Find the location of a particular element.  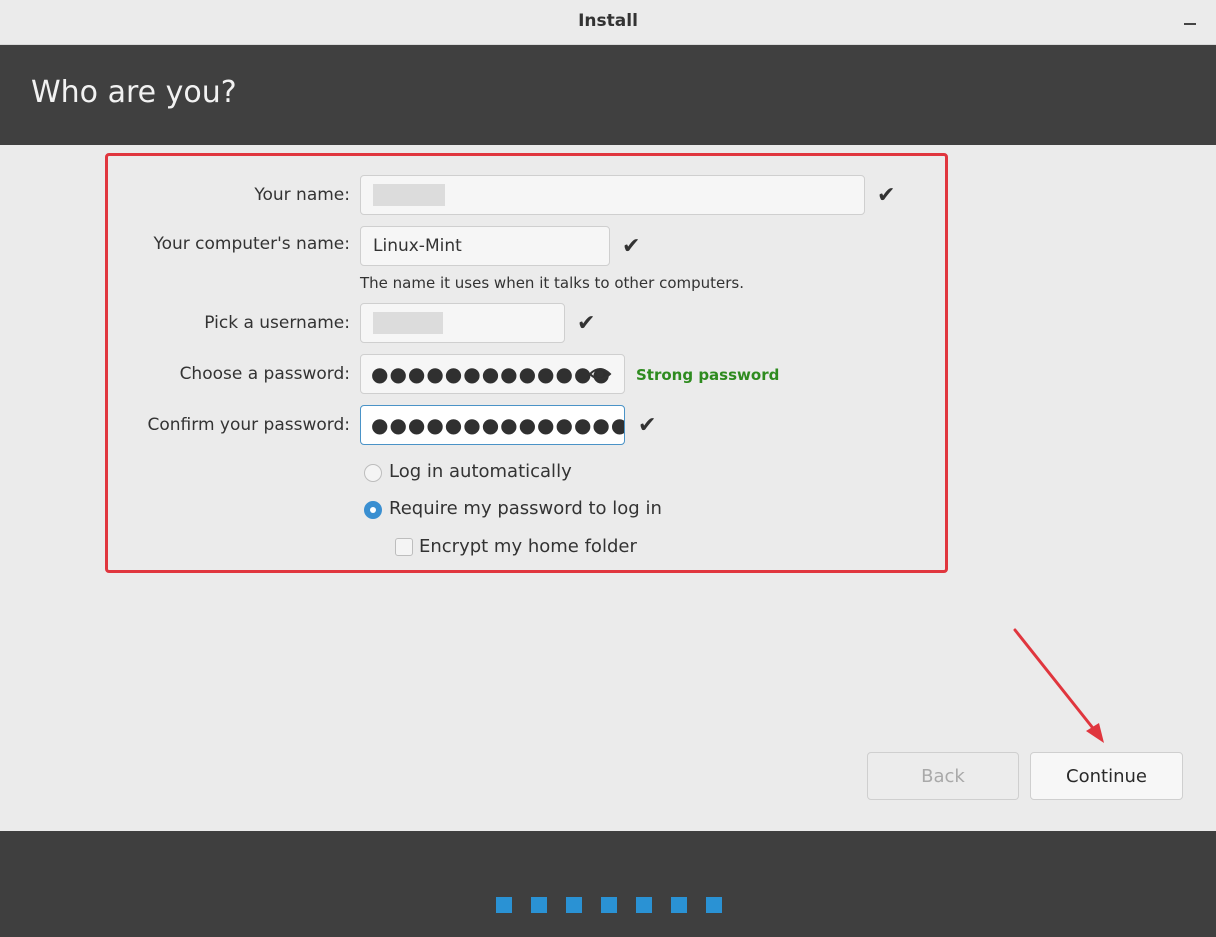

password-strength-label: Strong password is located at coordinates (708, 375).